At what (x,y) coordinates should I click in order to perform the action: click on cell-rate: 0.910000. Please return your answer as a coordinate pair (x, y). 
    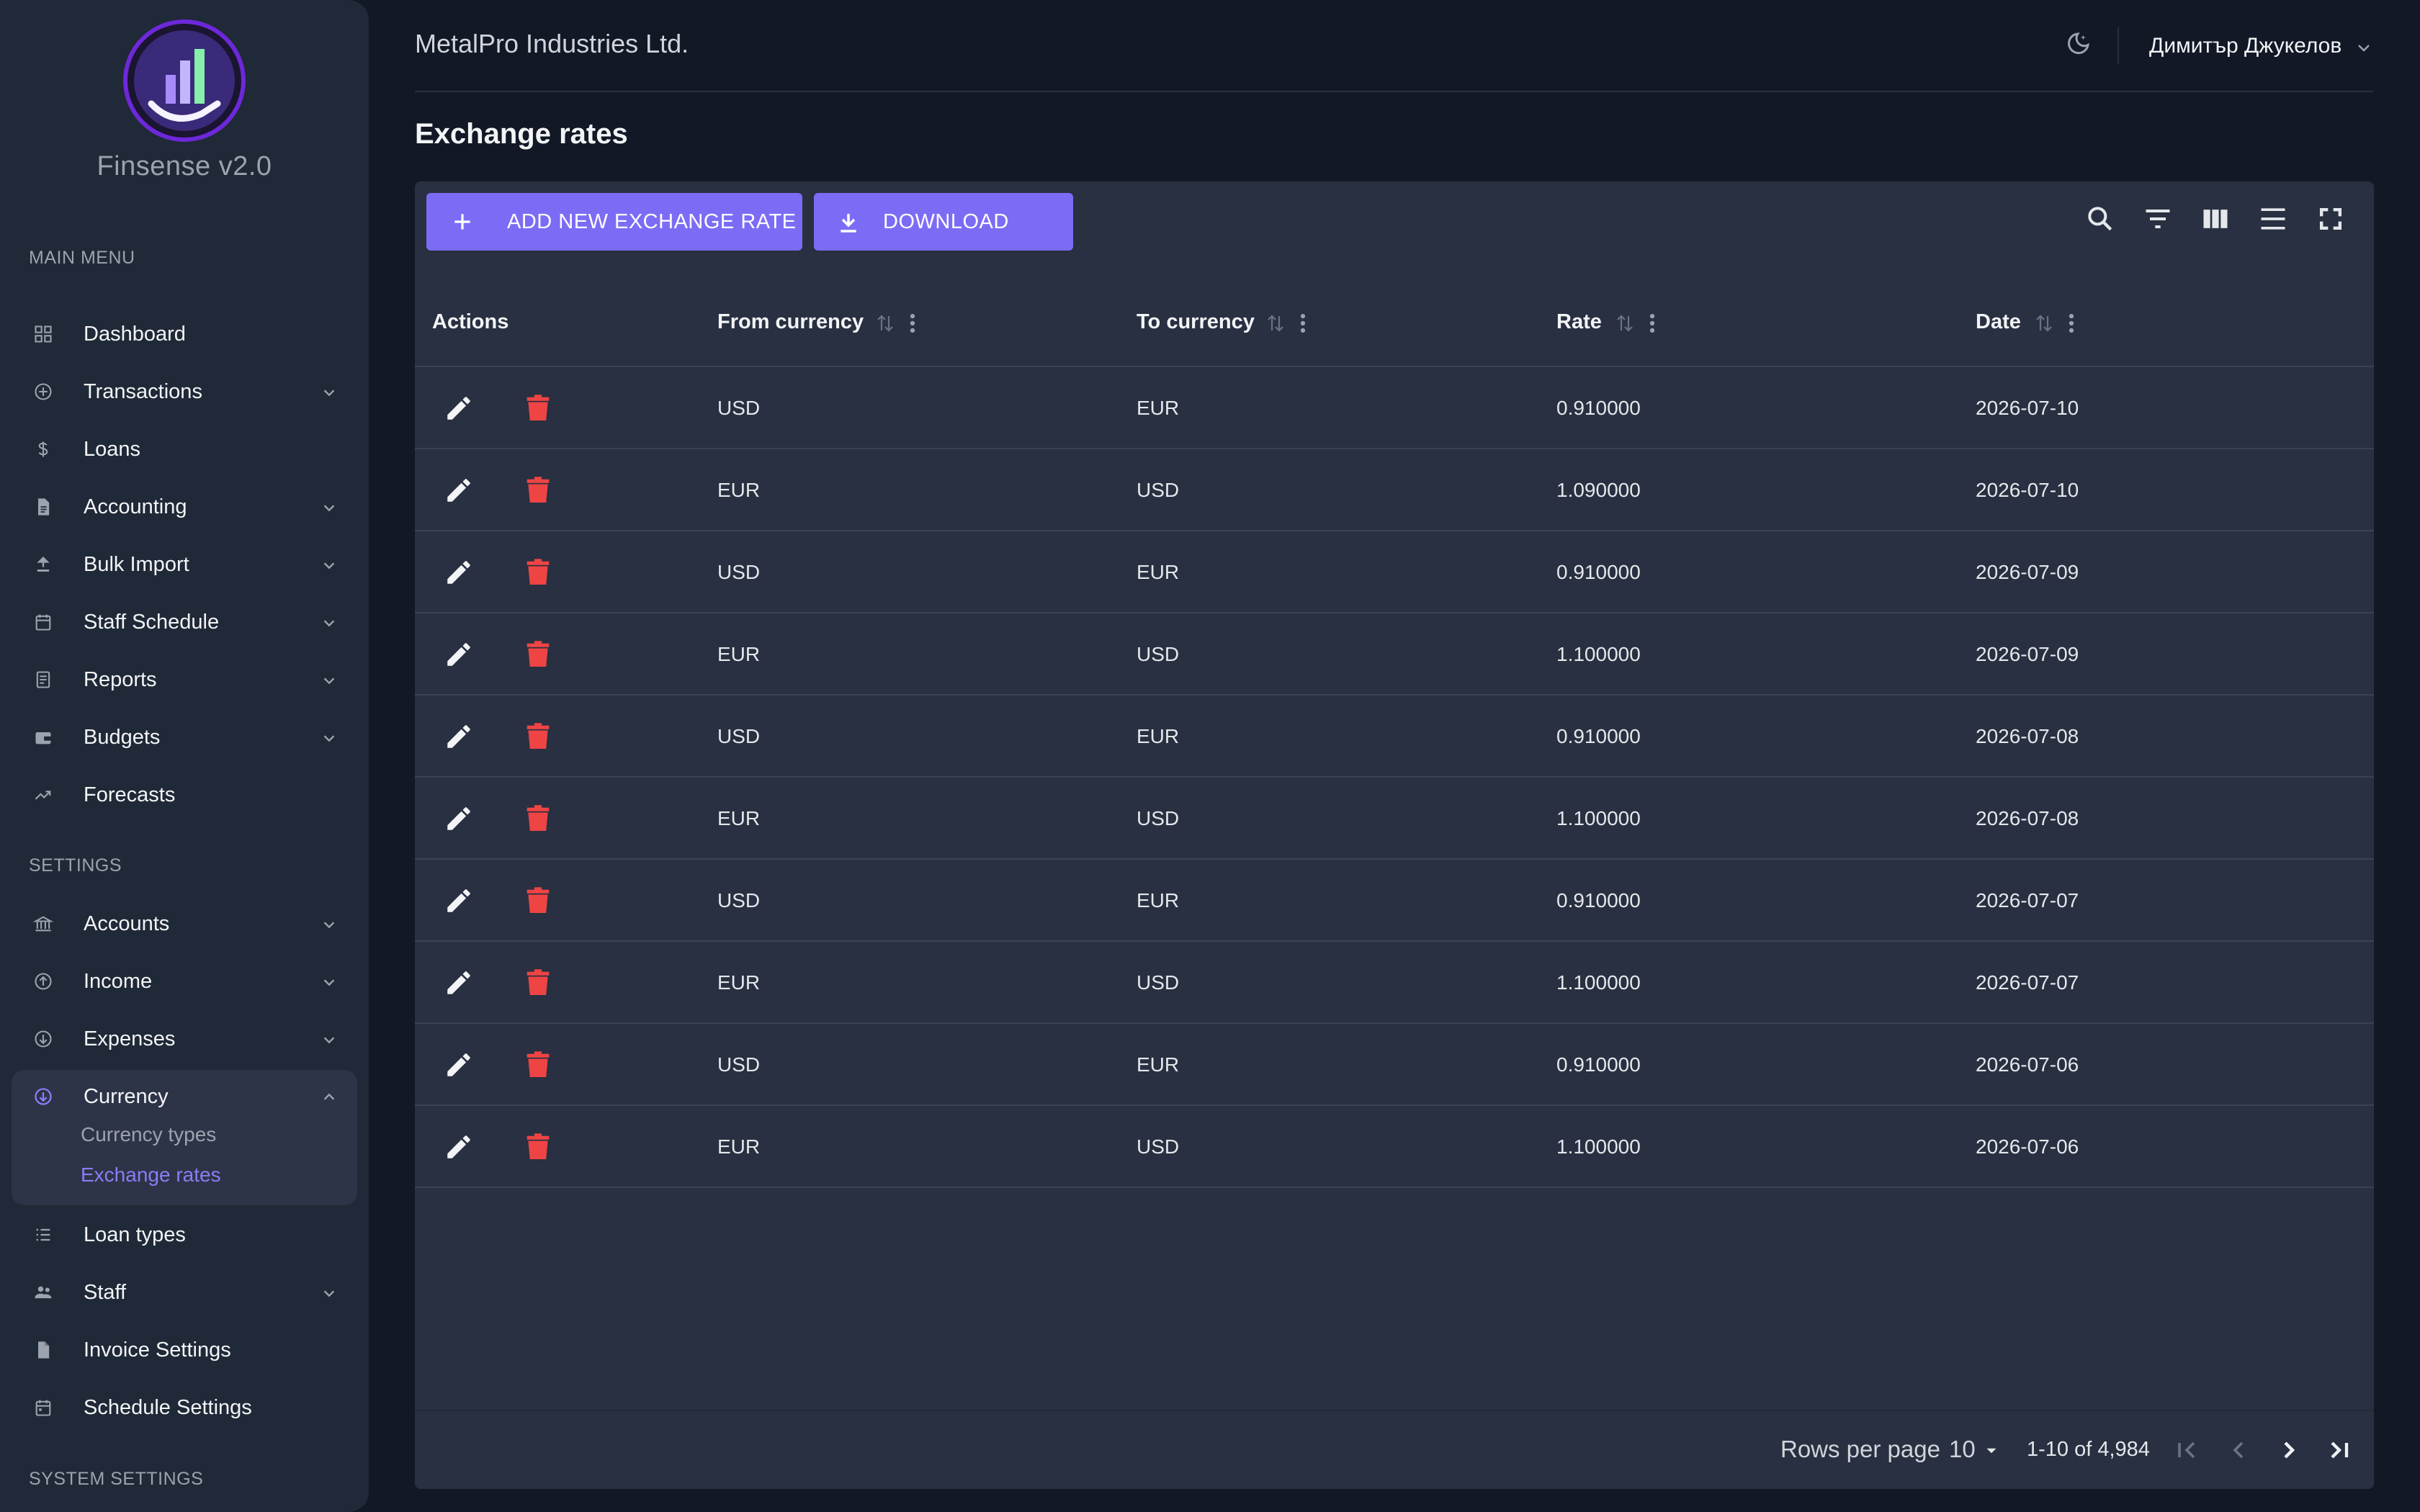
    Looking at the image, I should click on (1598, 1064).